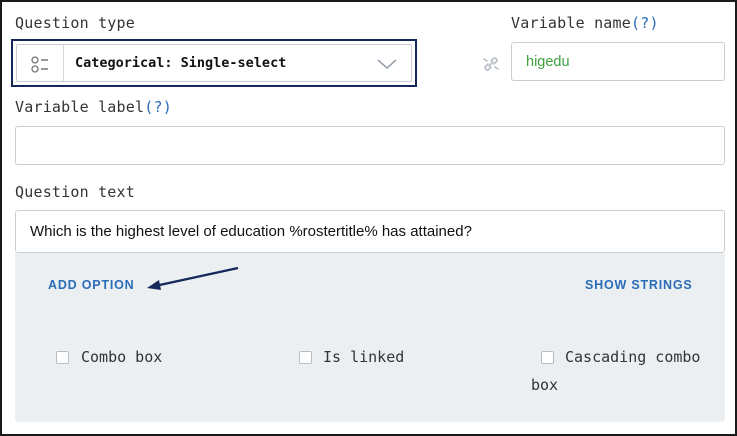 The image size is (737, 436). What do you see at coordinates (158, 107) in the screenshot?
I see `variable-label-help-link: (?)` at bounding box center [158, 107].